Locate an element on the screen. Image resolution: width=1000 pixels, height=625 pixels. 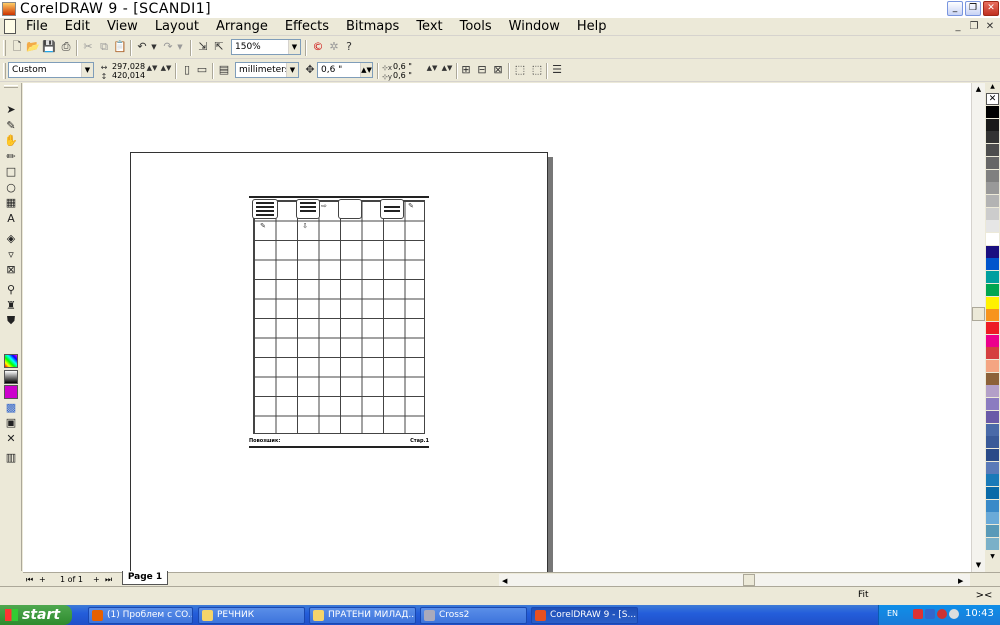
form-grid is located at coordinates (339, 317).